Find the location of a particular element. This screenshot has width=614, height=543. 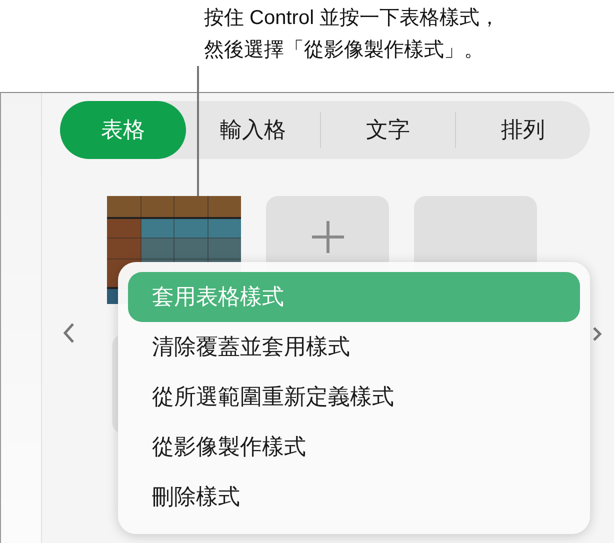

menu-item: 刪除樣式 is located at coordinates (354, 497).